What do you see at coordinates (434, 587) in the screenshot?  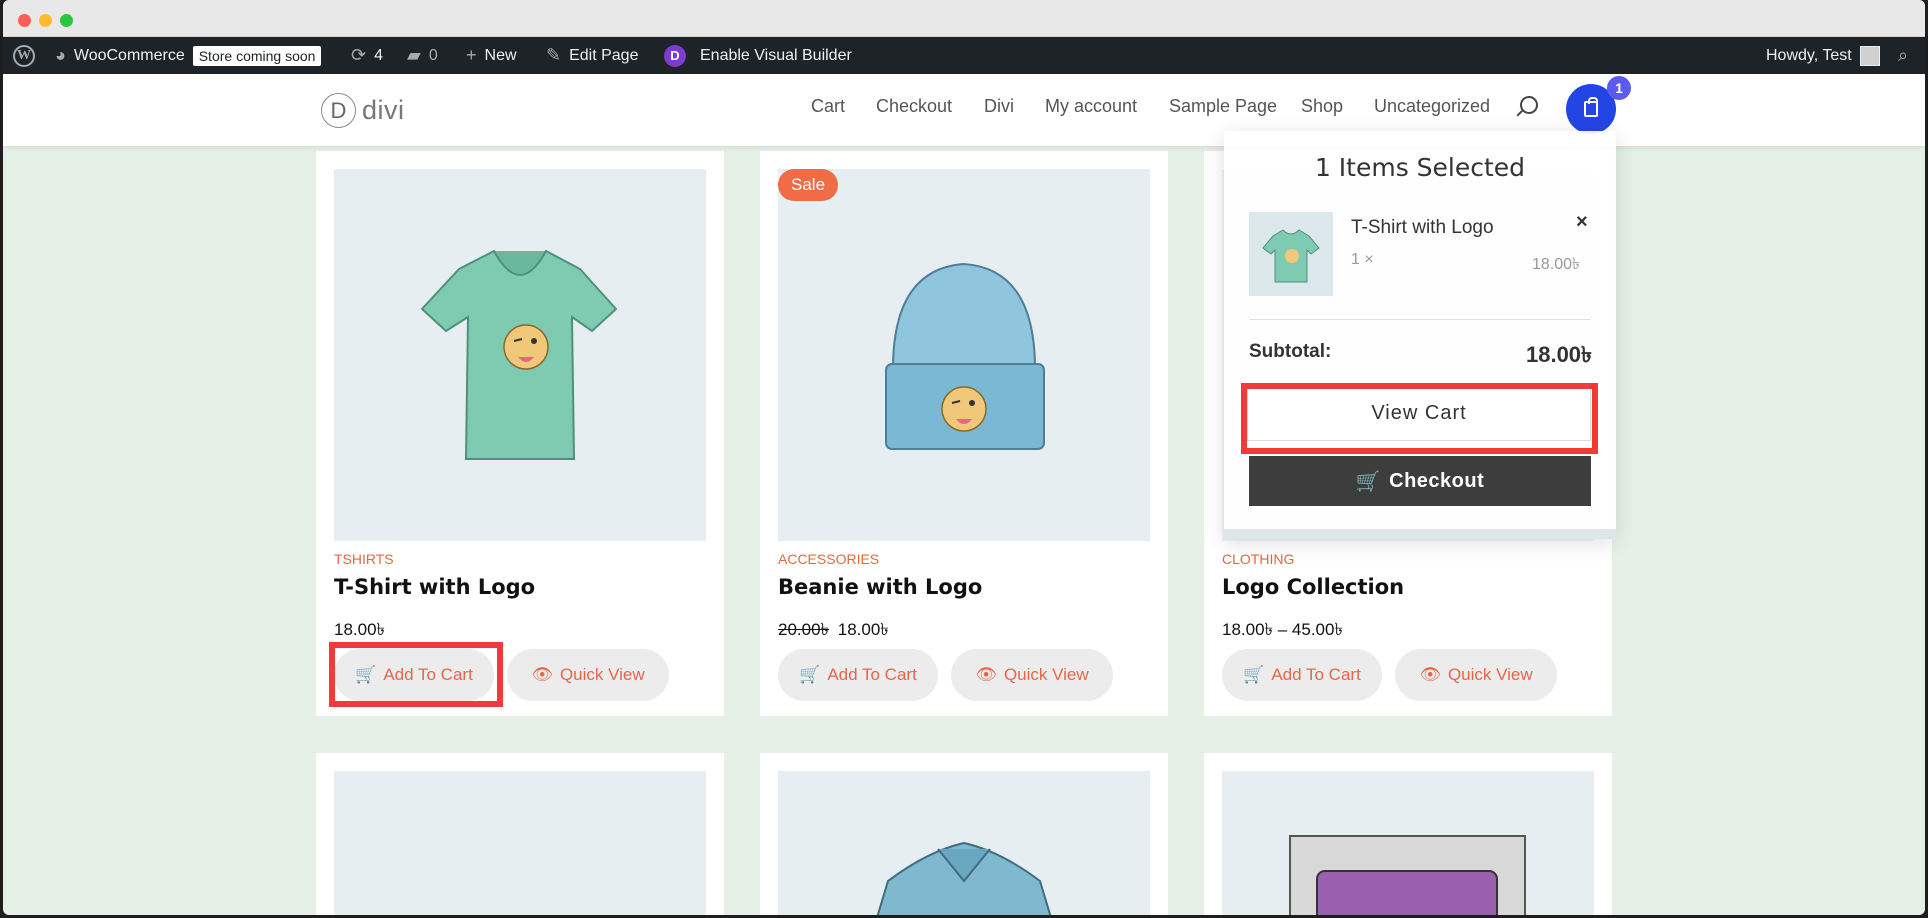 I see `product-title: T-Shirt with Logo` at bounding box center [434, 587].